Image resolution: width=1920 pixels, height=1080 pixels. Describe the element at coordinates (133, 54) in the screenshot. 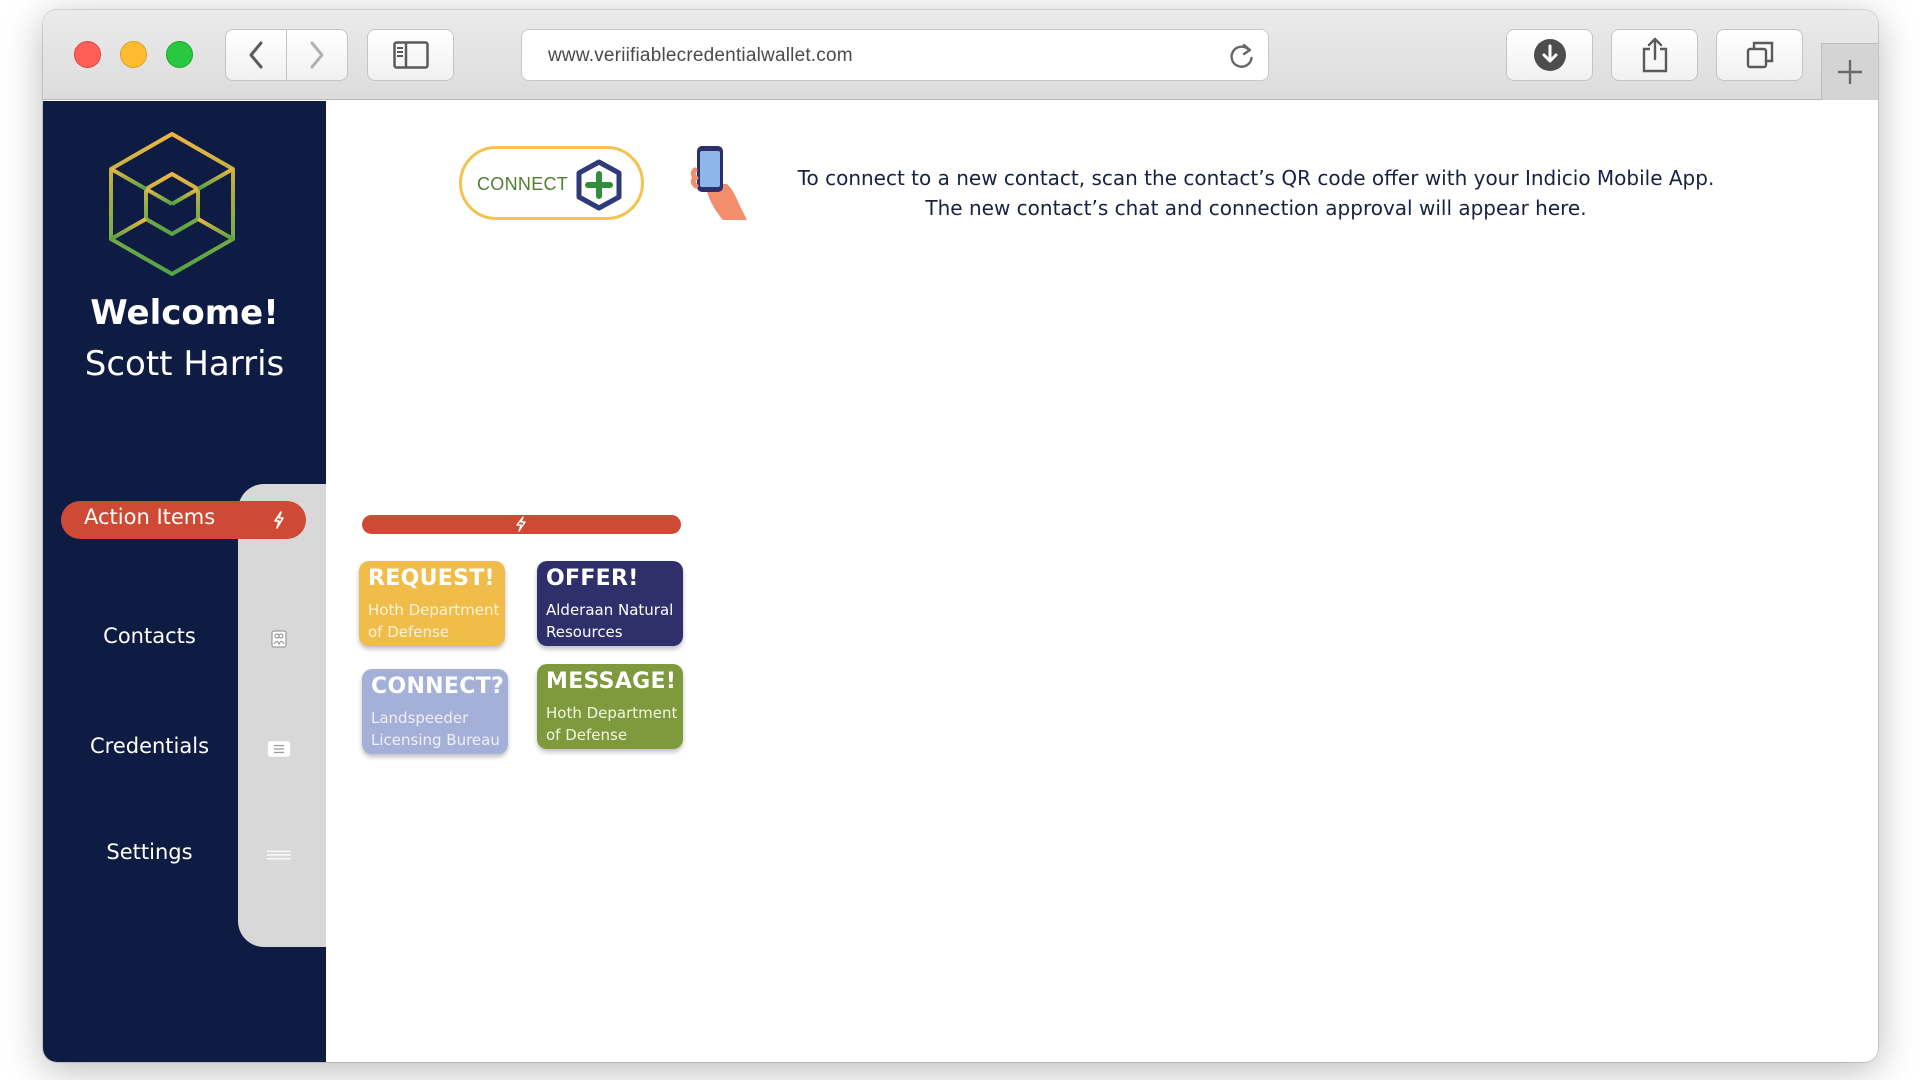

I see `minimize-window-button` at that location.